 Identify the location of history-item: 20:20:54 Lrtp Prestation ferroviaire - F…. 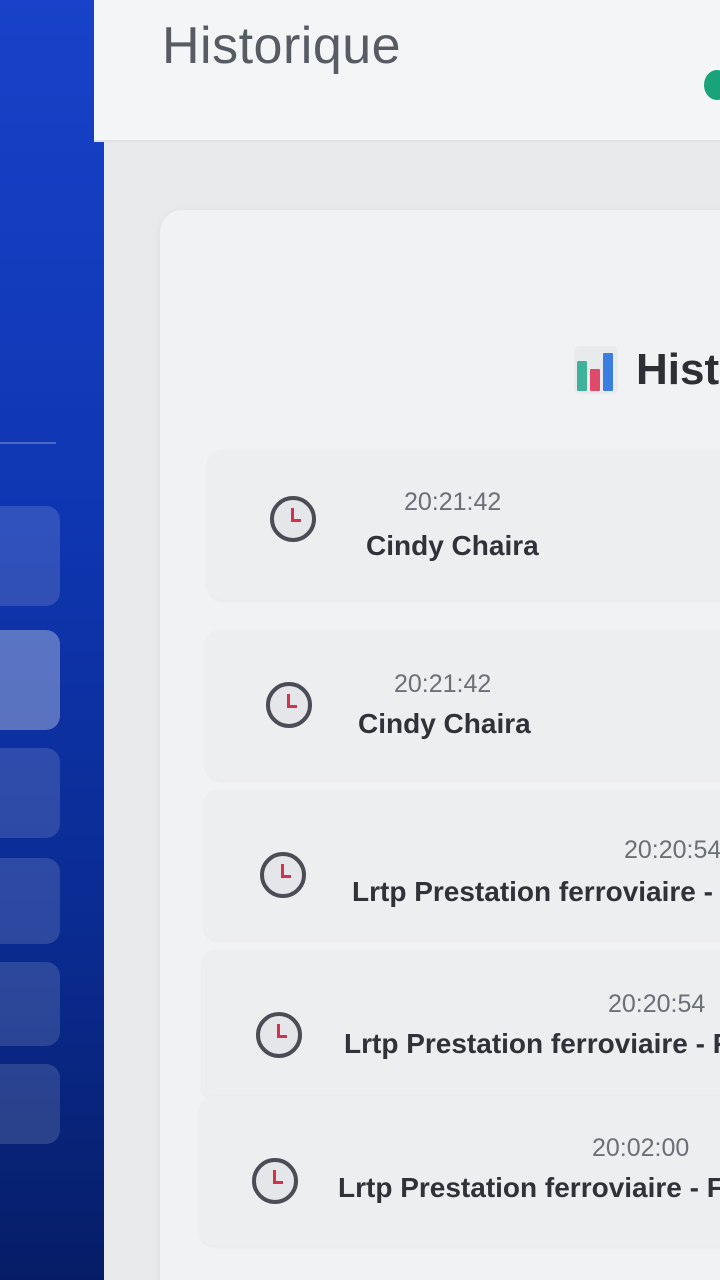
(461, 1025).